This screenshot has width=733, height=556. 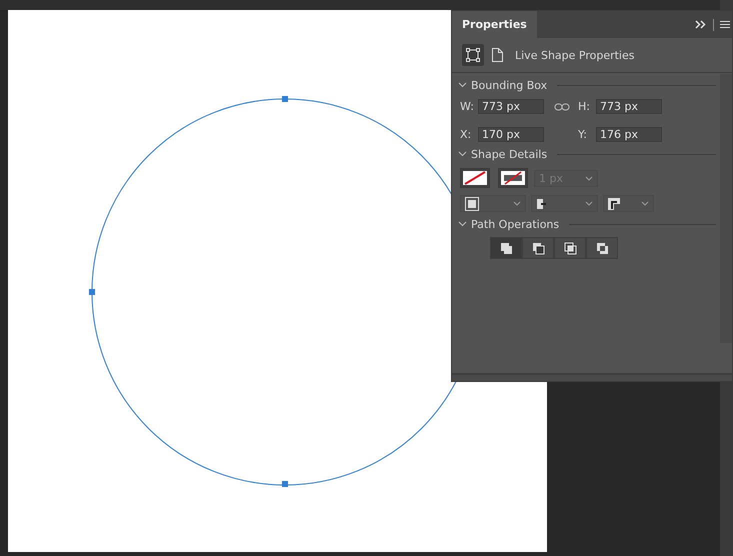 What do you see at coordinates (562, 107) in the screenshot?
I see `link-icon` at bounding box center [562, 107].